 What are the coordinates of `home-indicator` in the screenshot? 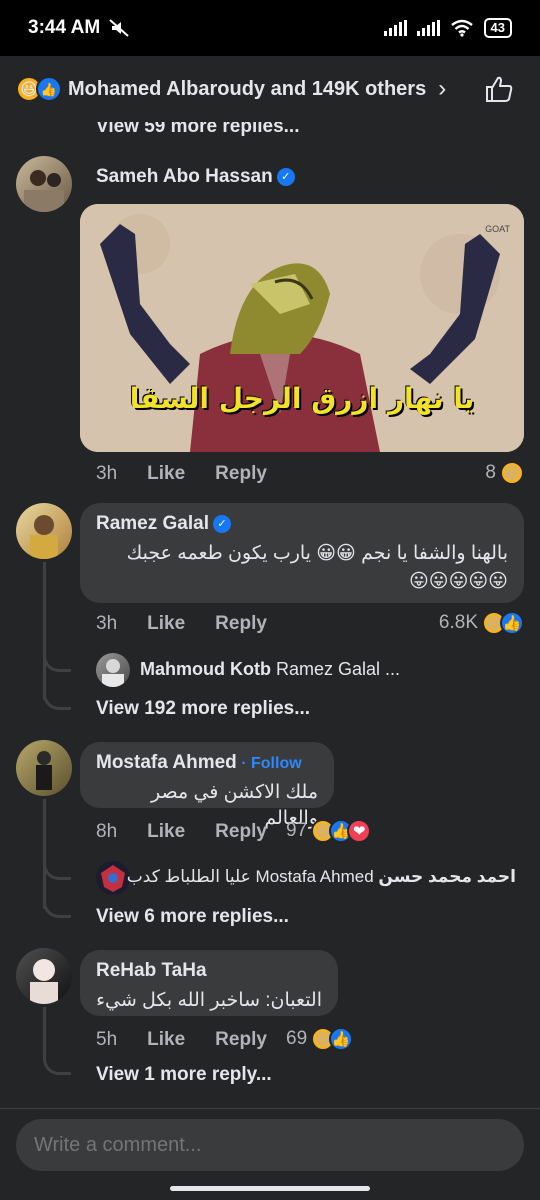 It's located at (270, 1188).